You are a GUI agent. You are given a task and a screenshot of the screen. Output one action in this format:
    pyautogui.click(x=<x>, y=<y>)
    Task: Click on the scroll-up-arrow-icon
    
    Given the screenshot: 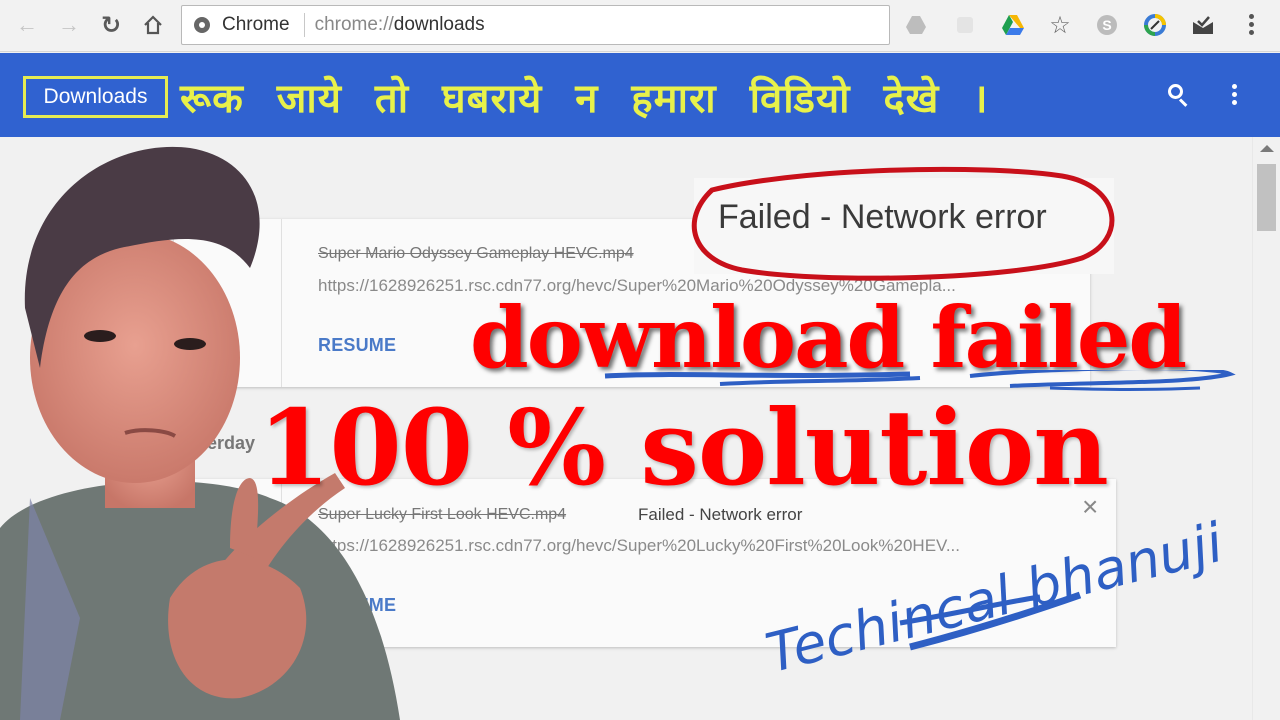 What is the action you would take?
    pyautogui.click(x=1267, y=148)
    